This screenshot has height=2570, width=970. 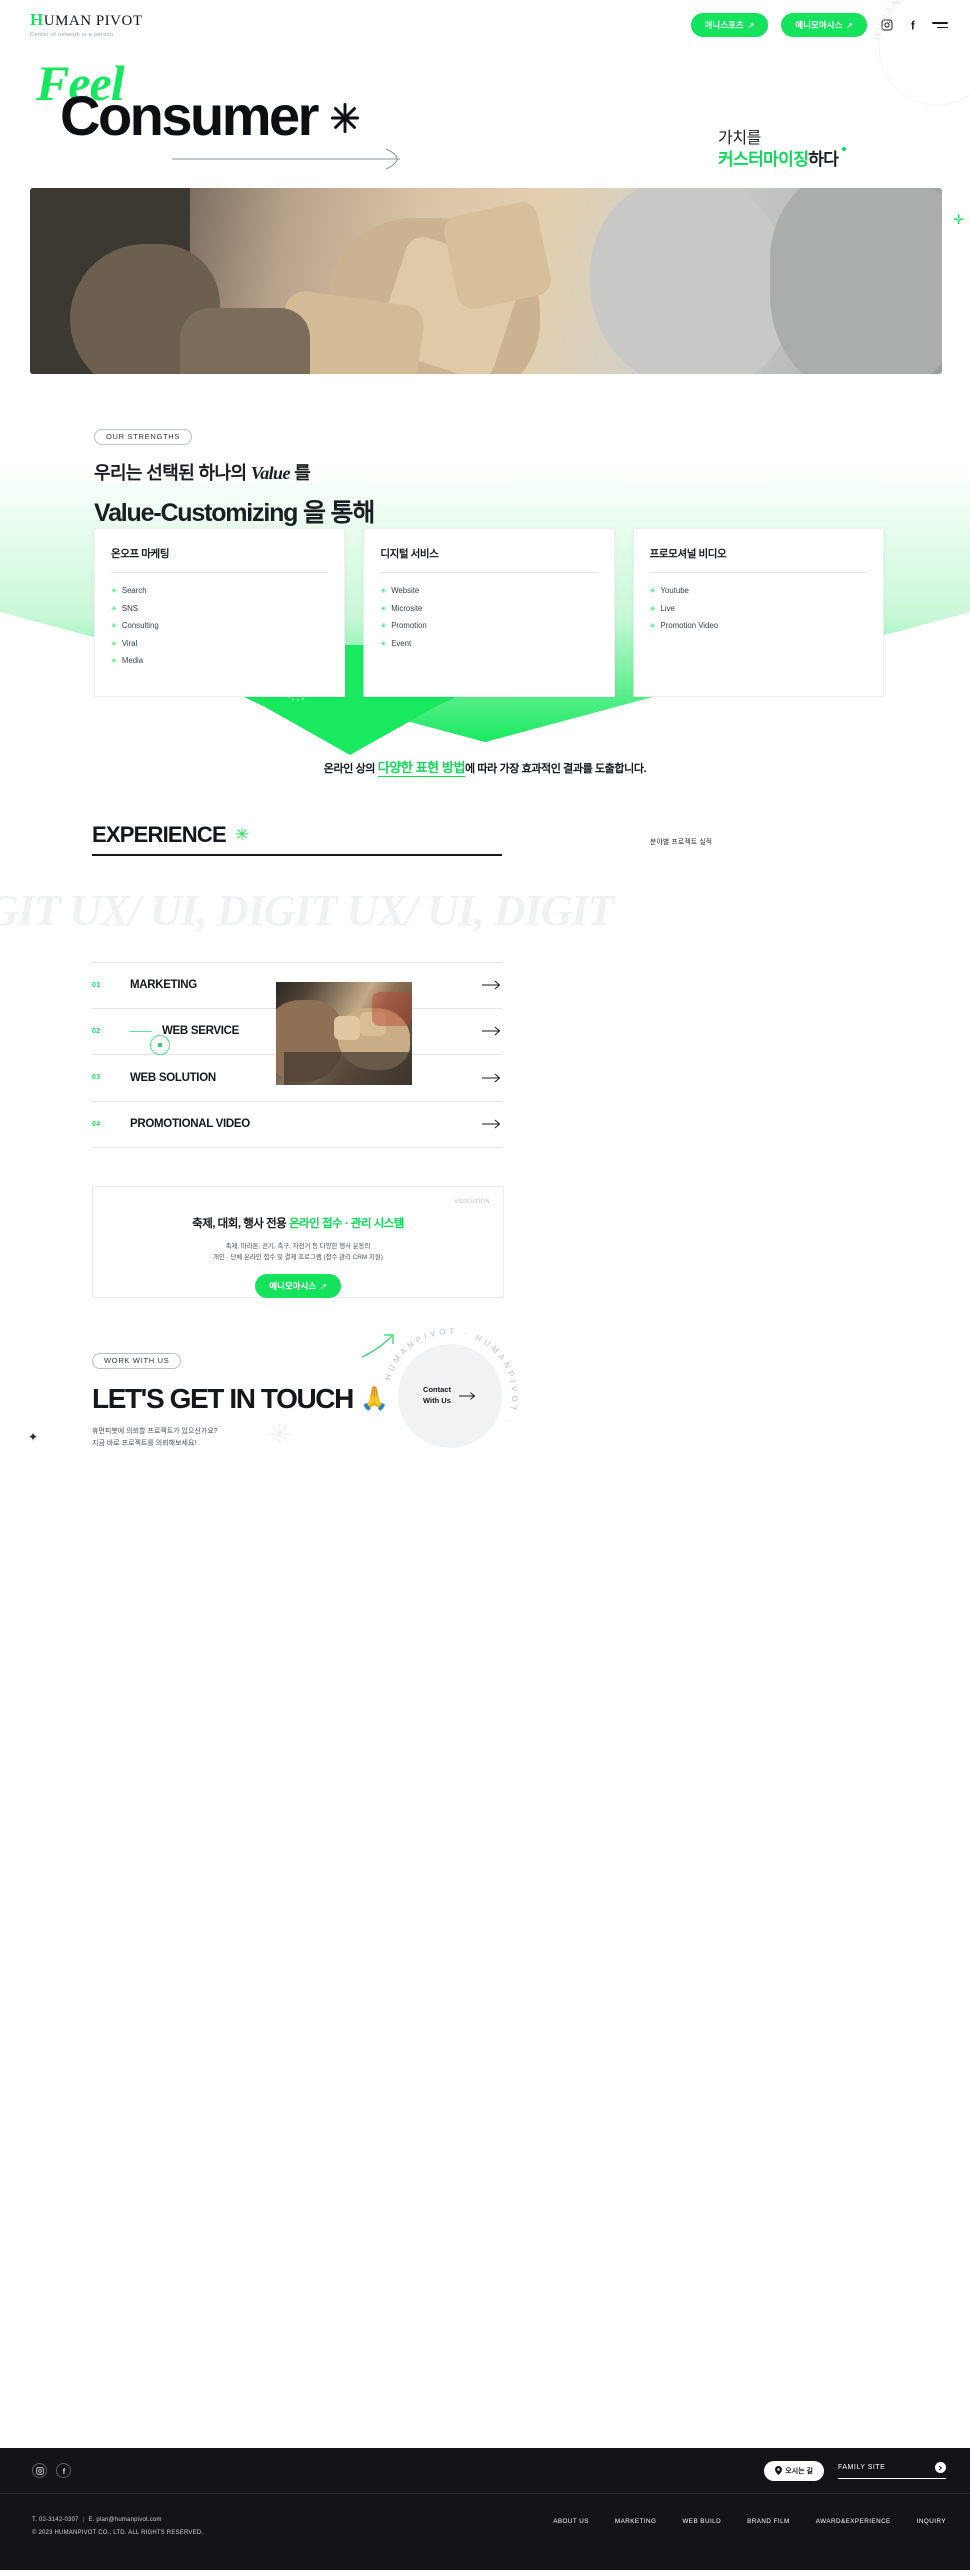 What do you see at coordinates (701, 2521) in the screenshot?
I see `footer-nav-web-build: WEB BUILD` at bounding box center [701, 2521].